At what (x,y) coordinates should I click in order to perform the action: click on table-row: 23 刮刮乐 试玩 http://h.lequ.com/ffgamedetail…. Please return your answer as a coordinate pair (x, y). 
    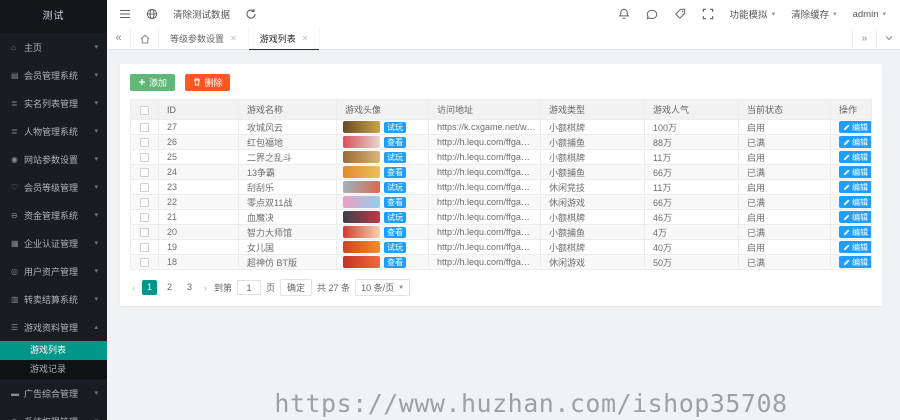
    Looking at the image, I should click on (501, 187).